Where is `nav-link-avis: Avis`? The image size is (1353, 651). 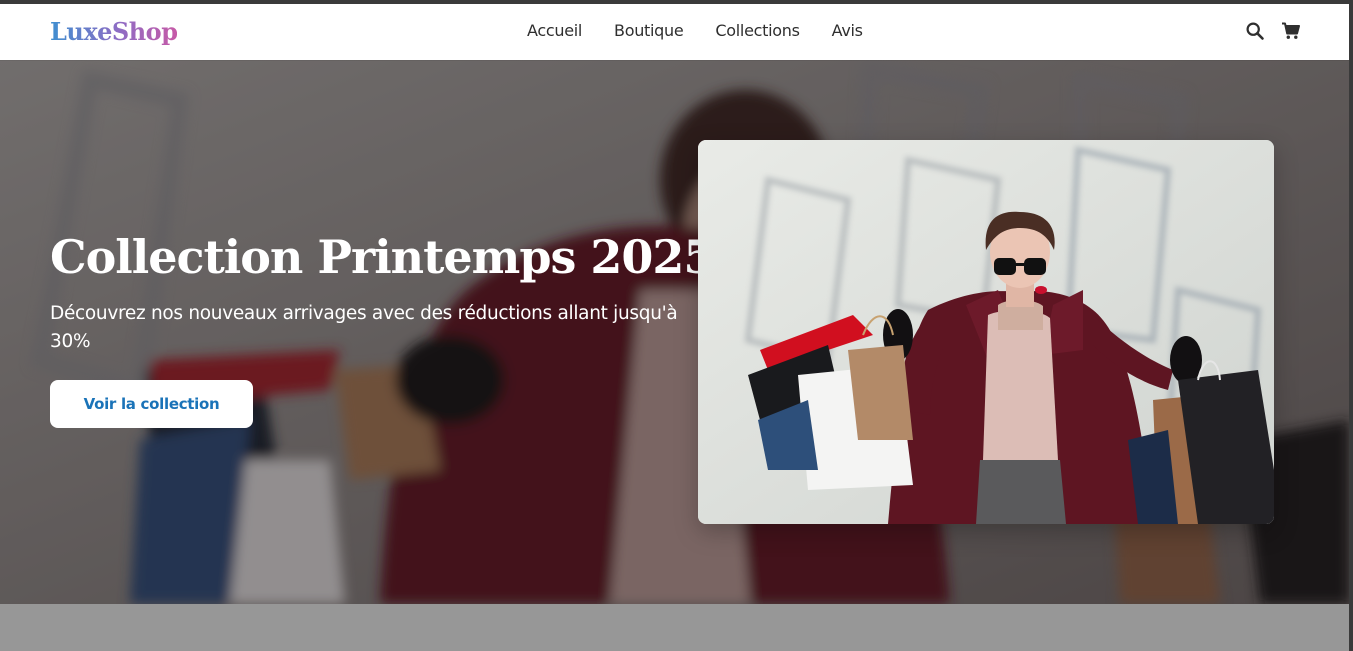
nav-link-avis: Avis is located at coordinates (847, 30).